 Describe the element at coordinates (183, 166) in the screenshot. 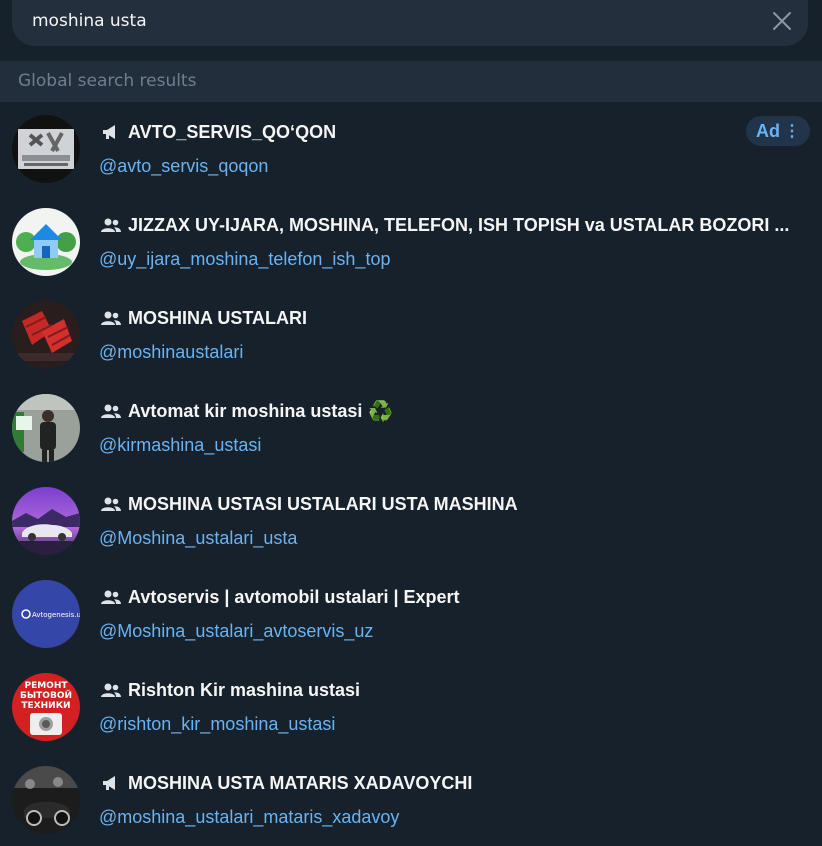

I see `result-username: @avto_servis_qoqon` at that location.